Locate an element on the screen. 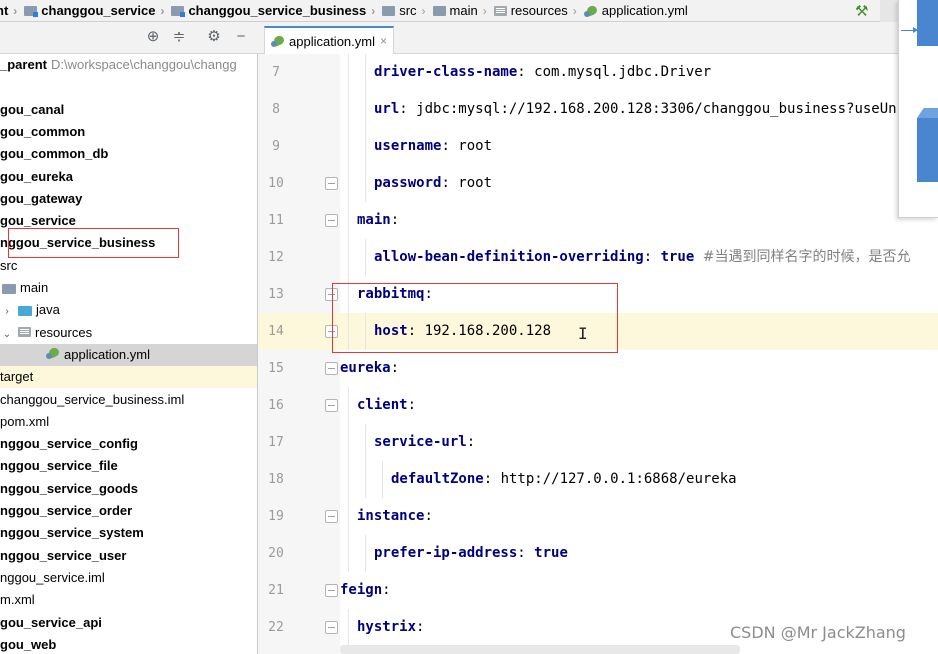 Image resolution: width=938 pixels, height=654 pixels. tree-item: changgou_service_business.iml is located at coordinates (128, 400).